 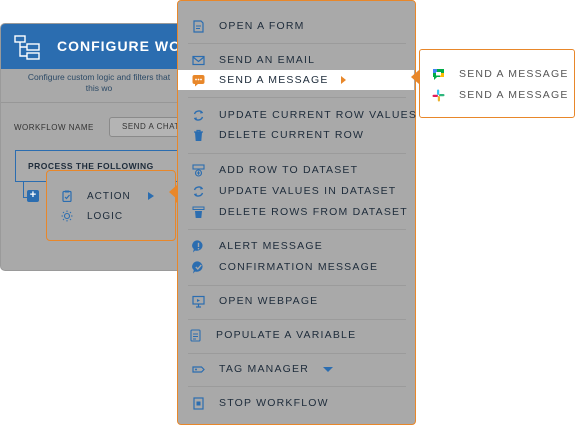 What do you see at coordinates (497, 83) in the screenshot?
I see `send-message-submenu: SEND A MESSAGE SEND A MESSAGE` at bounding box center [497, 83].